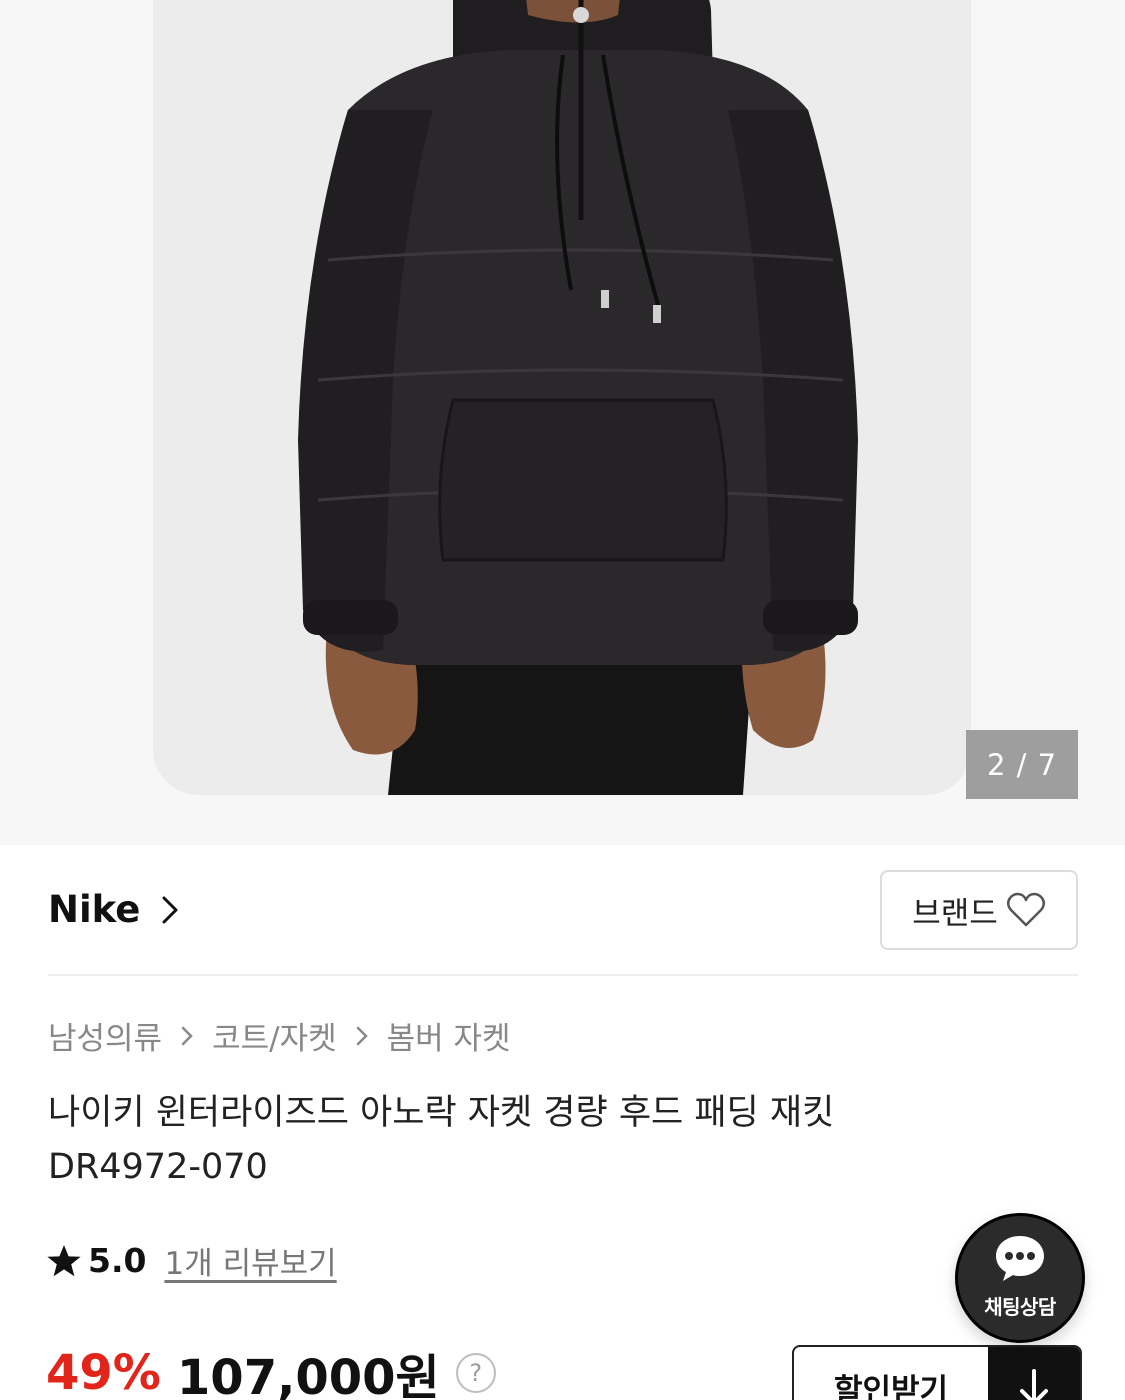 The image size is (1125, 1400). I want to click on product-title-line2: DR4972-070, so click(158, 1167).